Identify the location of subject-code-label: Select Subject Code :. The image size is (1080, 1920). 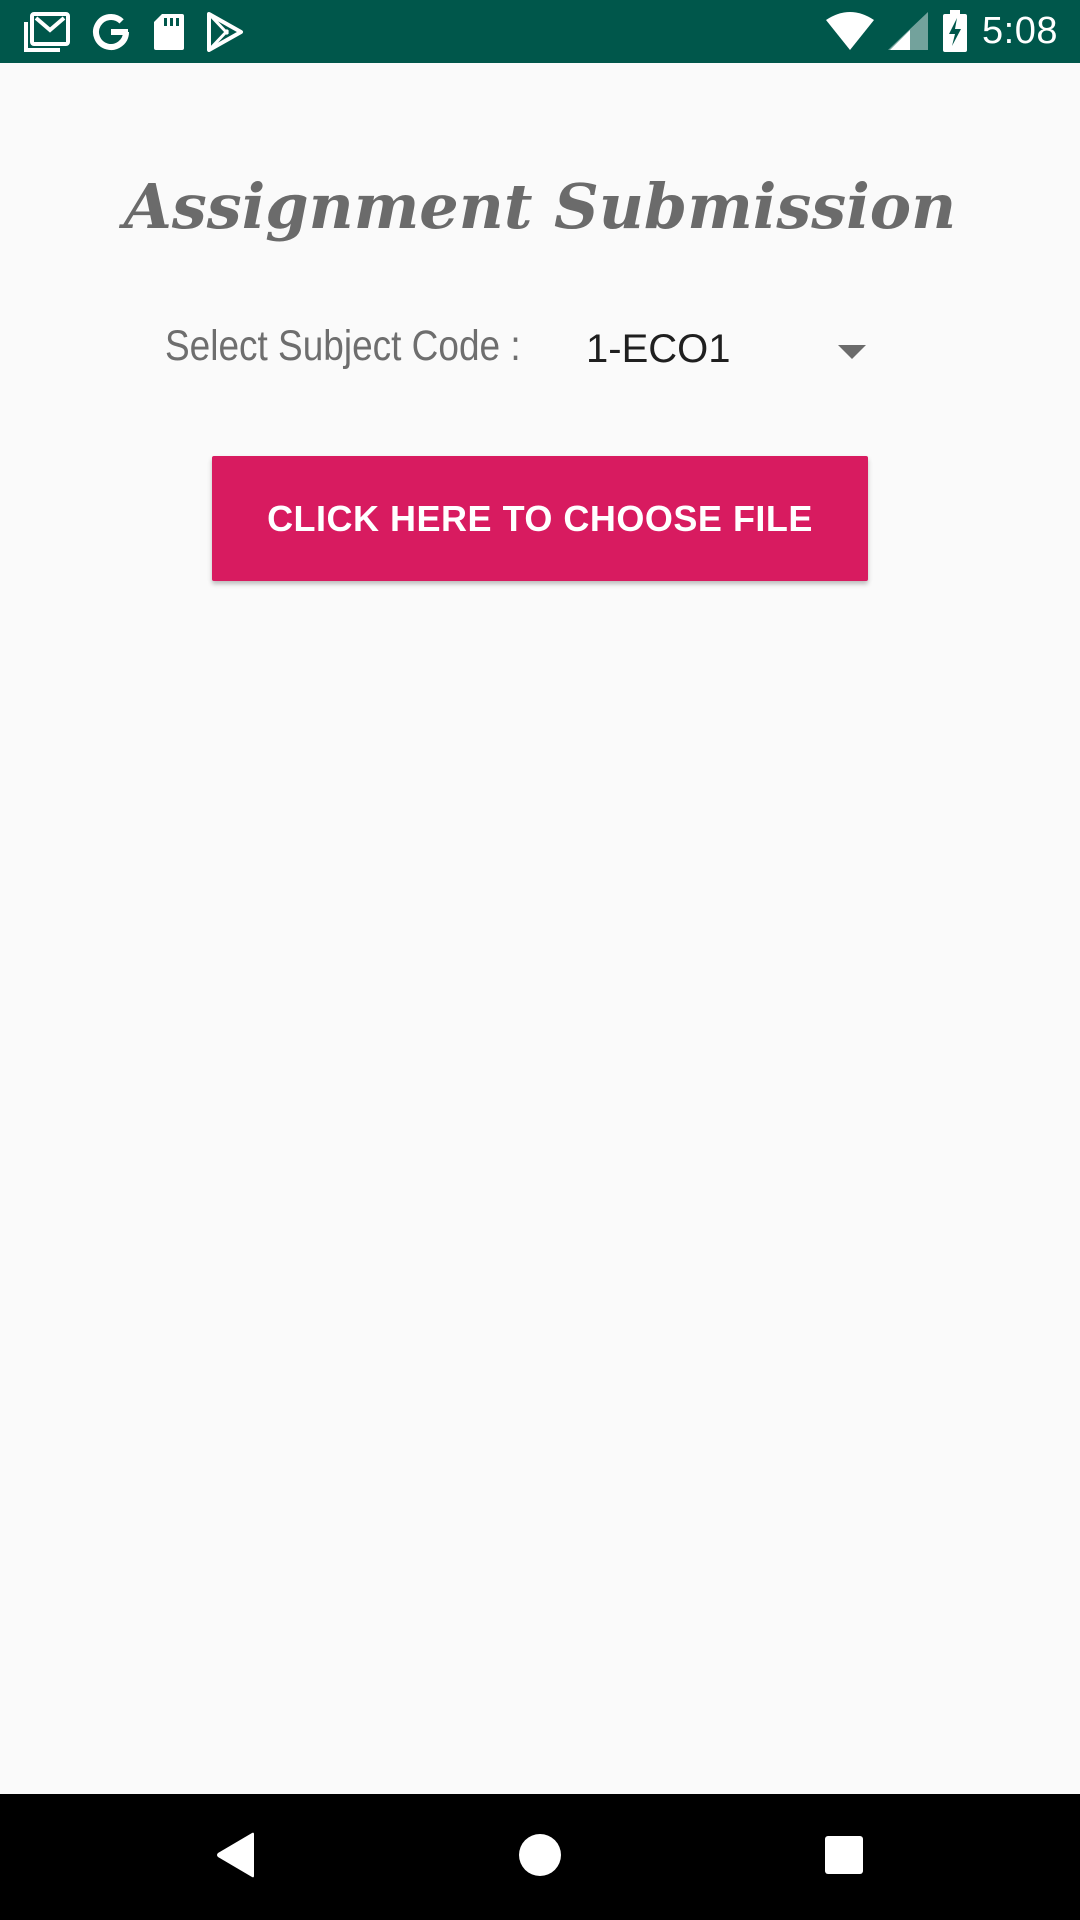
(343, 346).